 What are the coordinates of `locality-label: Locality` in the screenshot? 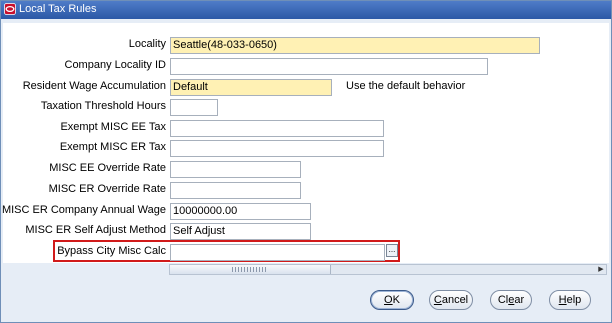 It's located at (147, 44).